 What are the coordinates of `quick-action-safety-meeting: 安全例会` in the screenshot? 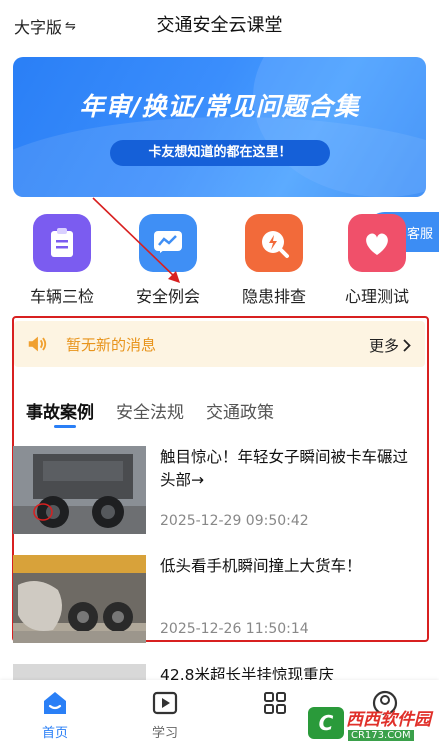 It's located at (168, 260).